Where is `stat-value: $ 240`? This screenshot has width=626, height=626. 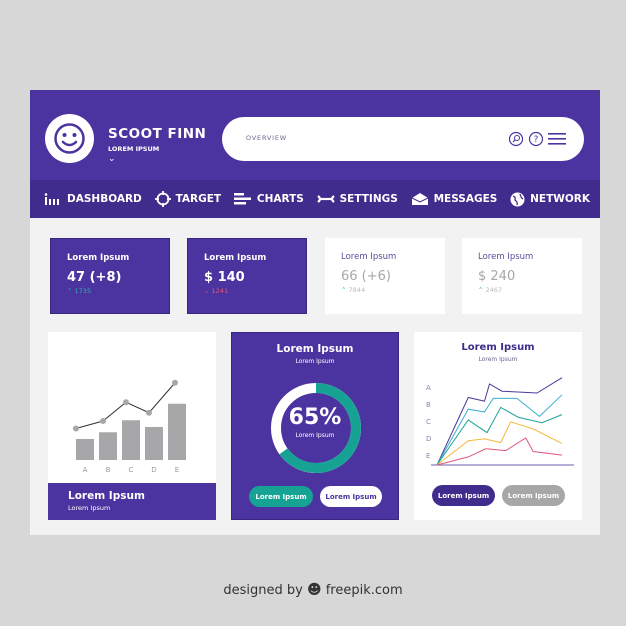 stat-value: $ 240 is located at coordinates (497, 276).